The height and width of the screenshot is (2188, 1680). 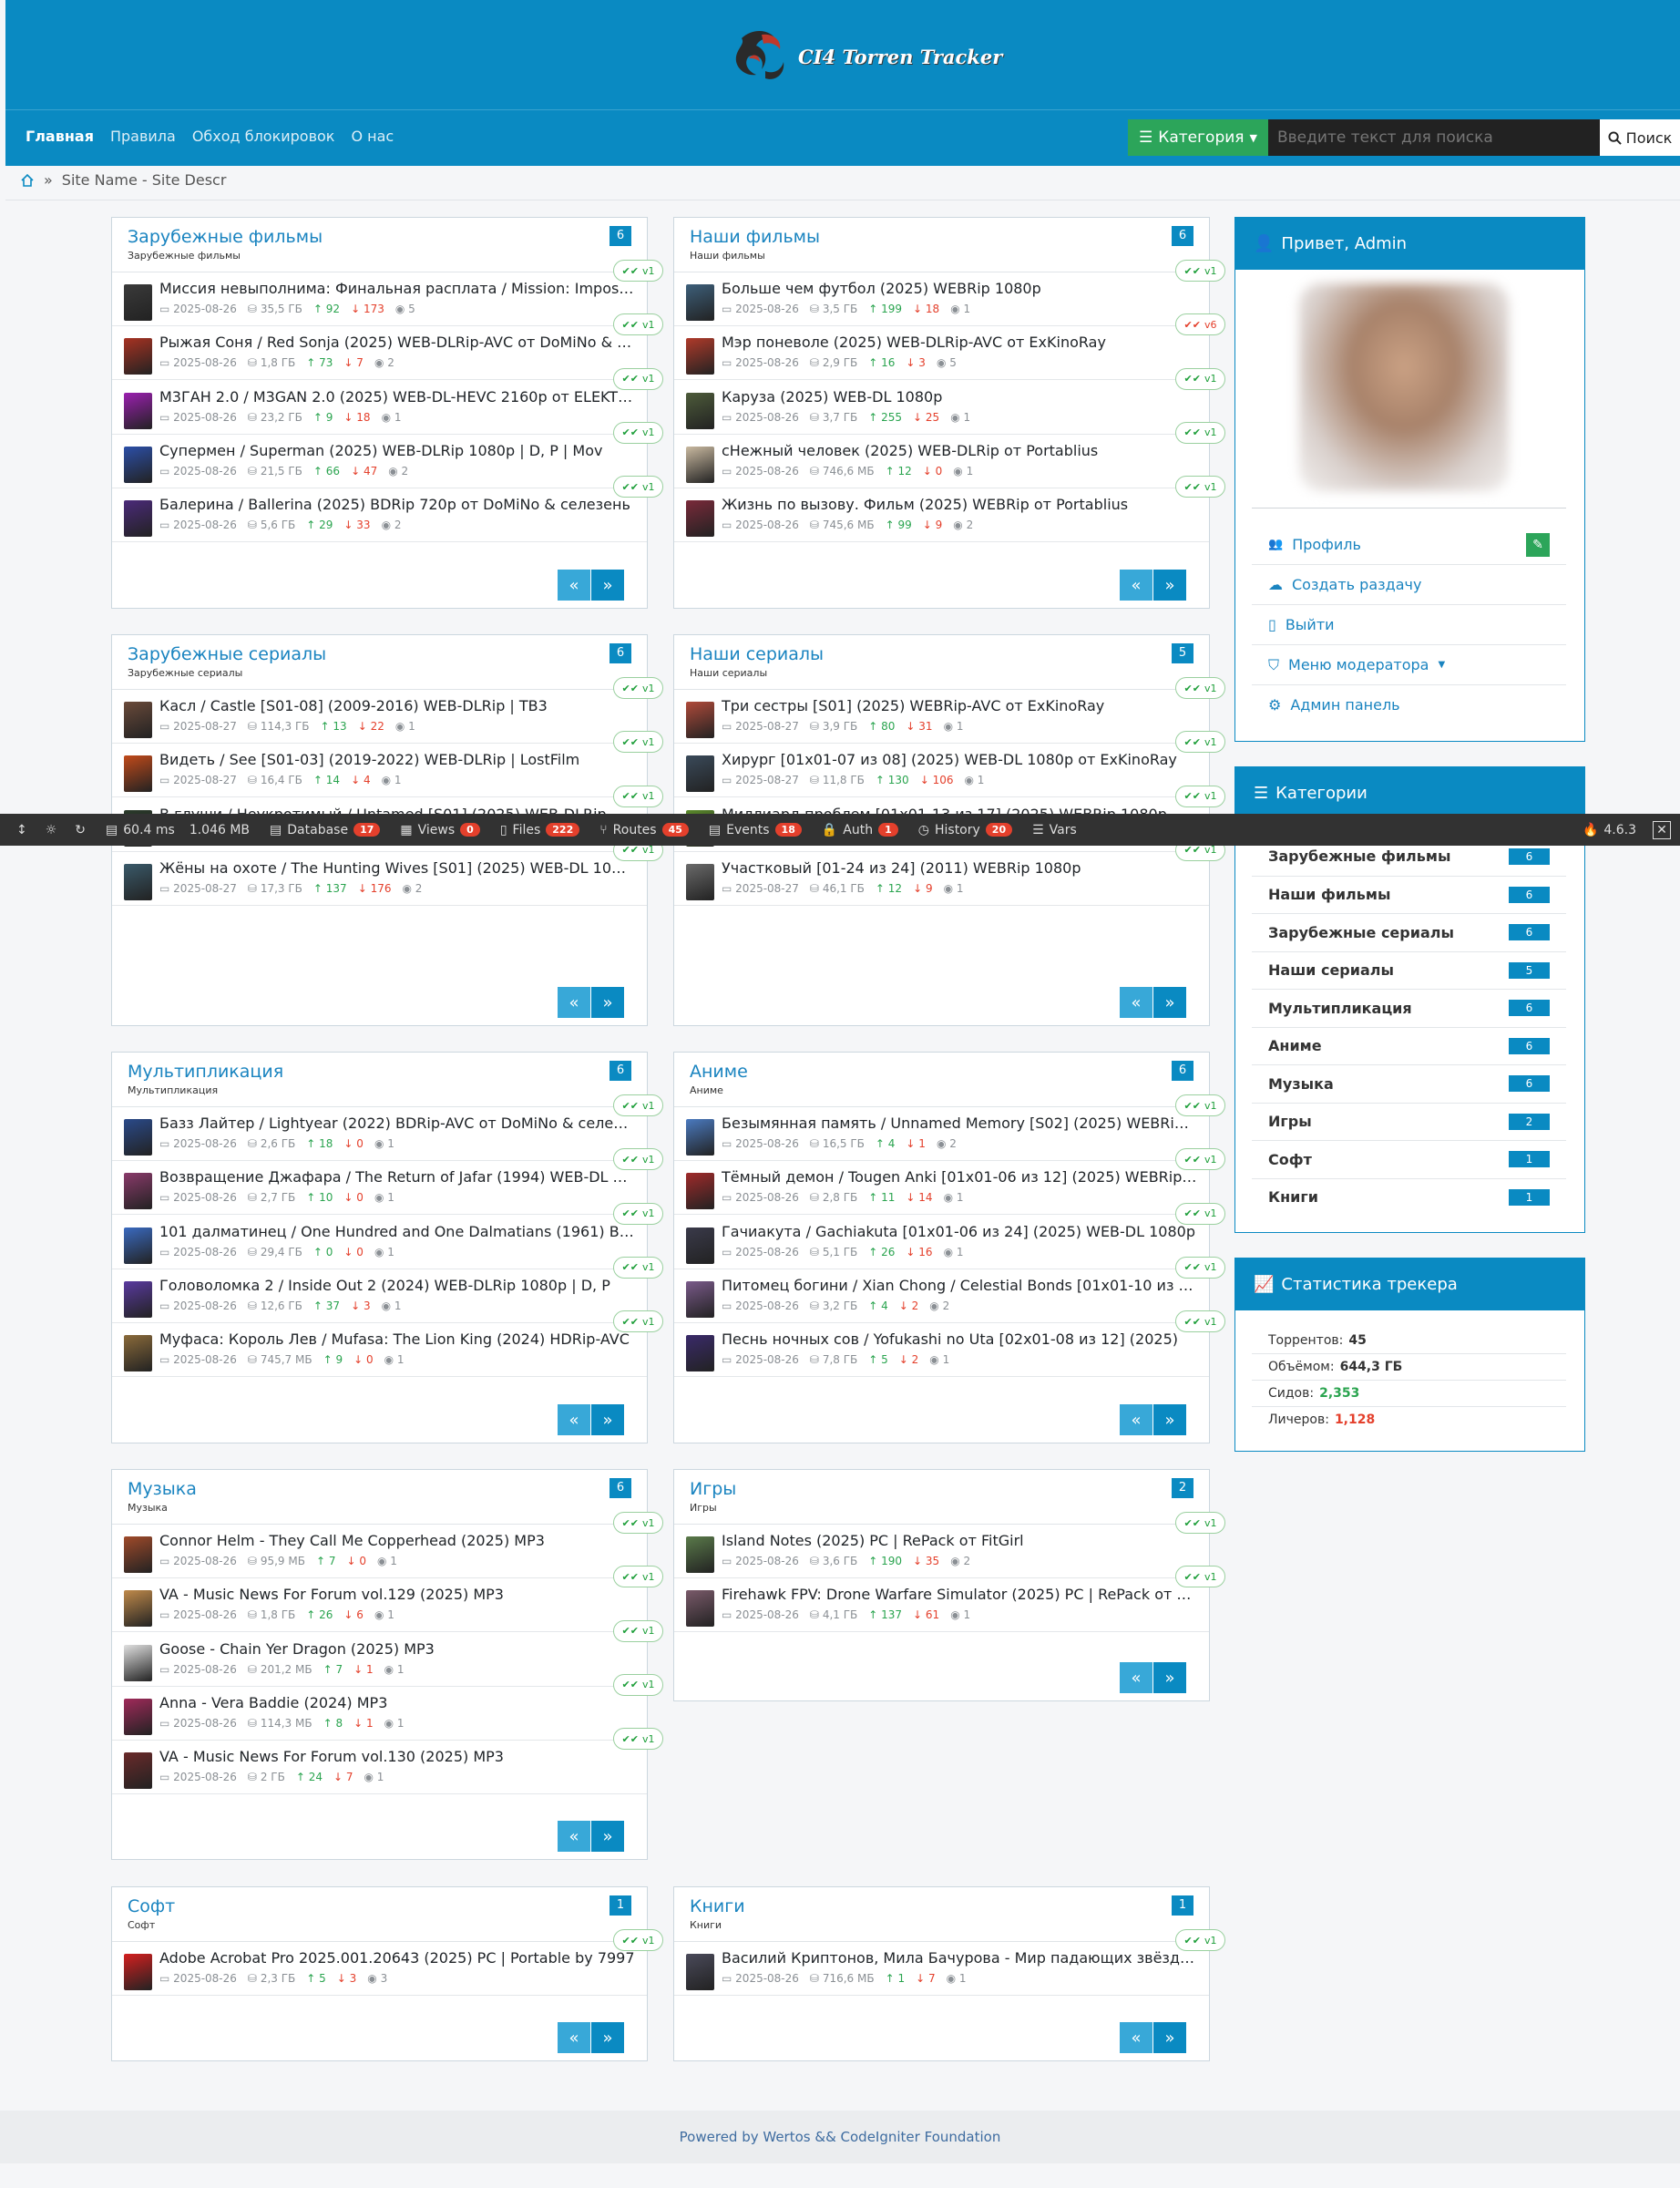 I want to click on sidebar-category-item: Наши фильмы 6, so click(x=1409, y=894).